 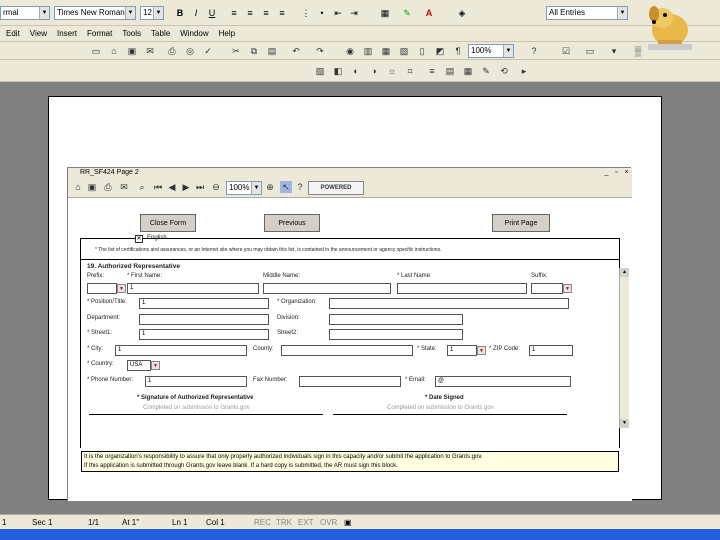 What do you see at coordinates (347, 350) in the screenshot?
I see `county-field` at bounding box center [347, 350].